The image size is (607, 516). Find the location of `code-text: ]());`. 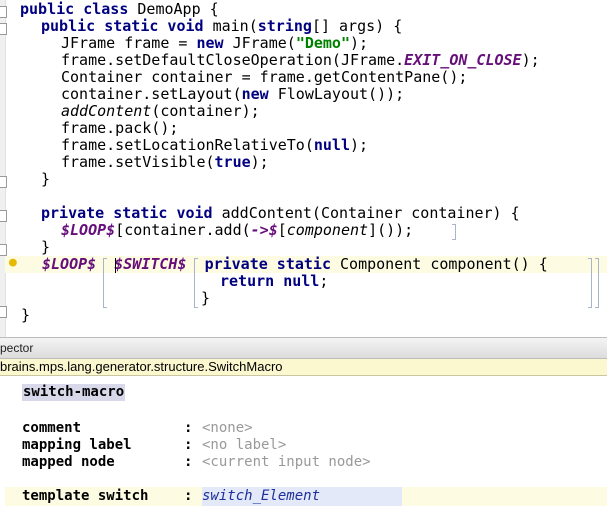

code-text: ]()); is located at coordinates (391, 230).